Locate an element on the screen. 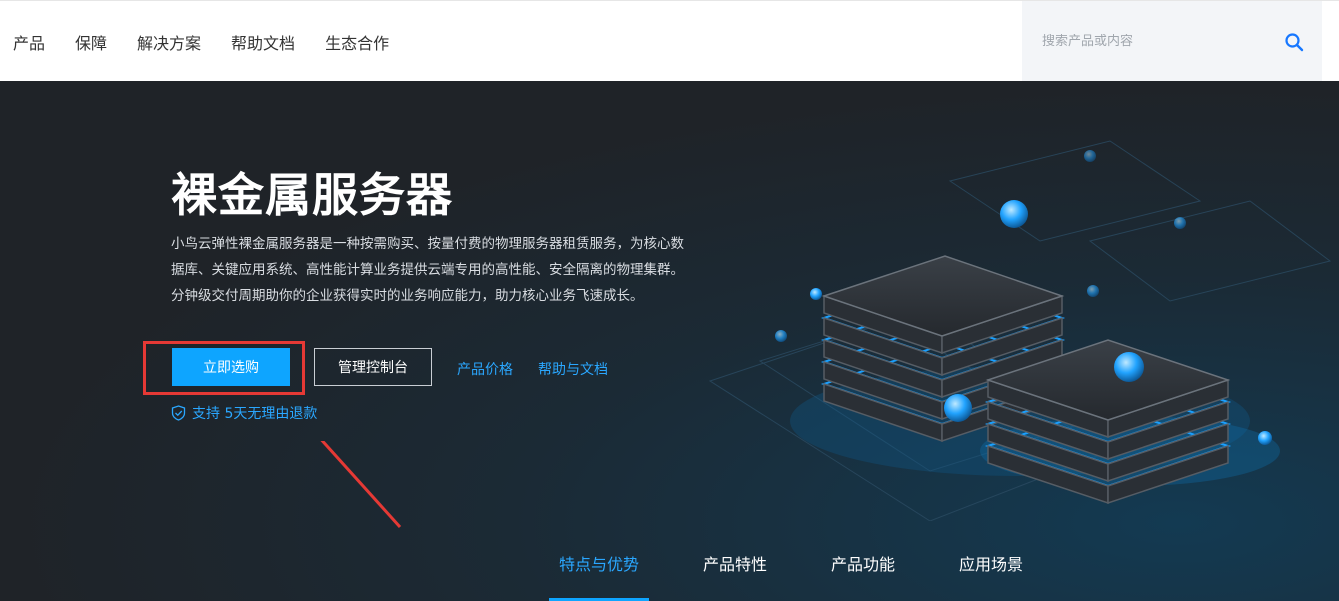 This screenshot has width=1339, height=601. server-stack-left is located at coordinates (943, 349).